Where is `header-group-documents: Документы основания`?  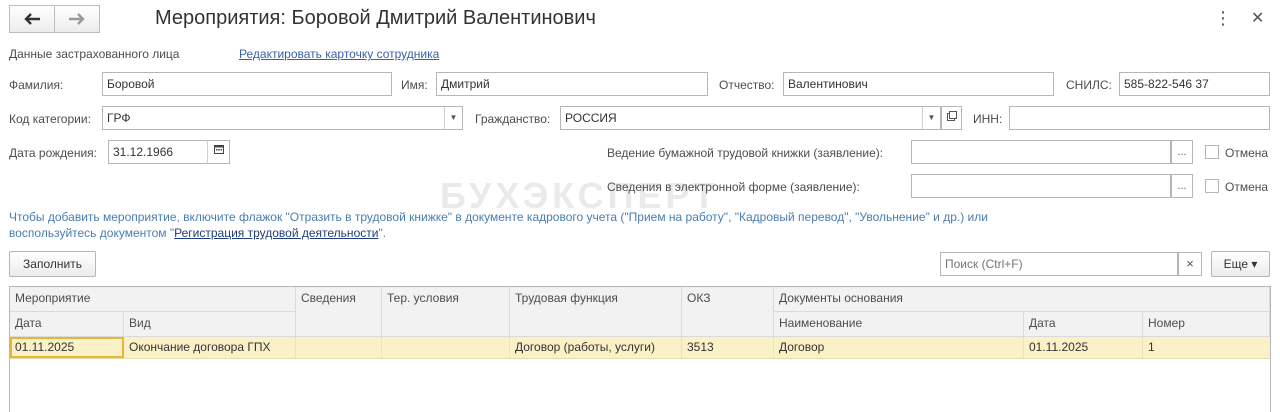 header-group-documents: Документы основания is located at coordinates (1022, 299).